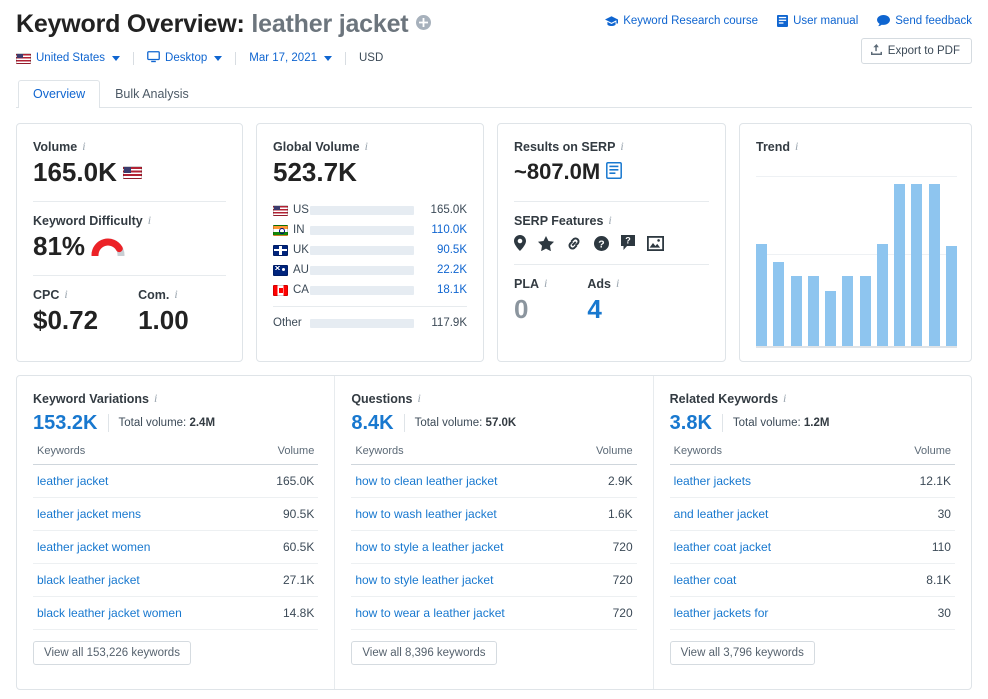 The width and height of the screenshot is (988, 699). What do you see at coordinates (370, 290) in the screenshot?
I see `global-volume-row: CA 18.1K` at bounding box center [370, 290].